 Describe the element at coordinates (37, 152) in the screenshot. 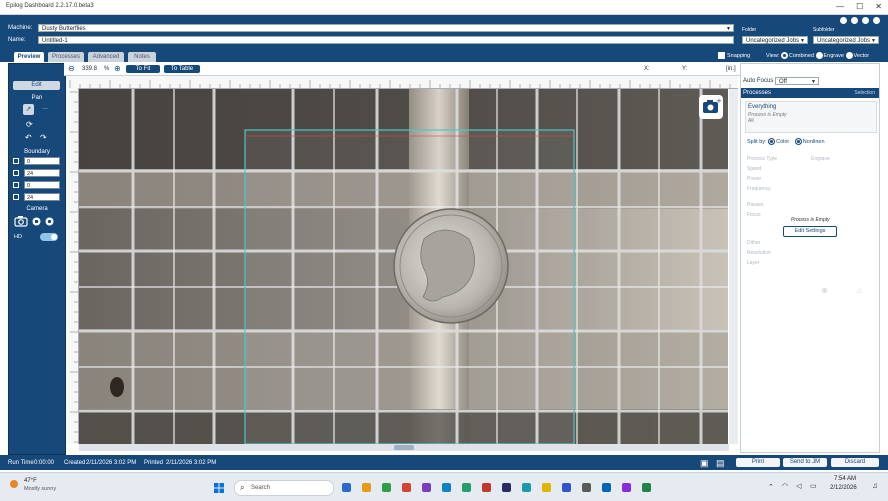

I see `boundary-label: Boundary` at that location.